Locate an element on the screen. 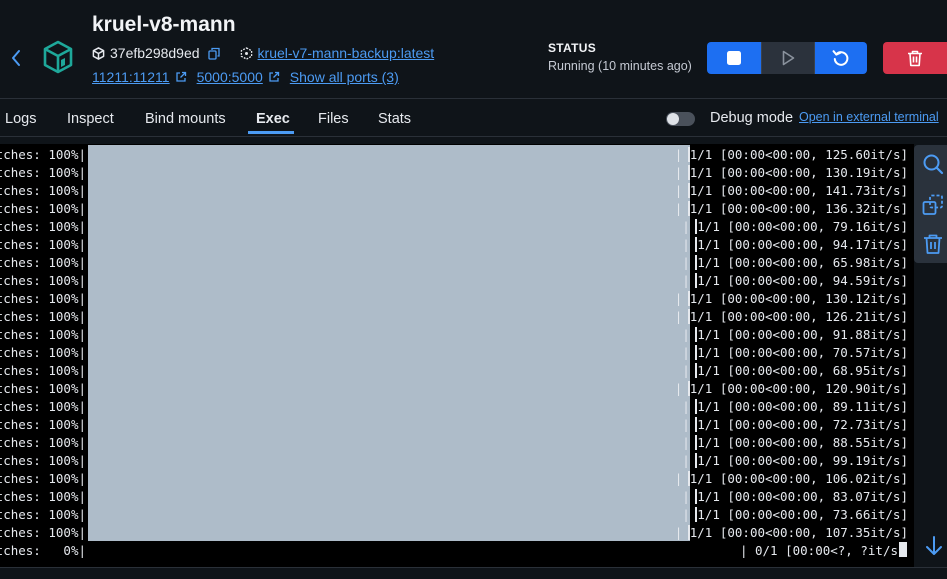 The height and width of the screenshot is (579, 947). line-suffix: | 1/1 [00:00<00:00, 73.66it/s] is located at coordinates (795, 514).